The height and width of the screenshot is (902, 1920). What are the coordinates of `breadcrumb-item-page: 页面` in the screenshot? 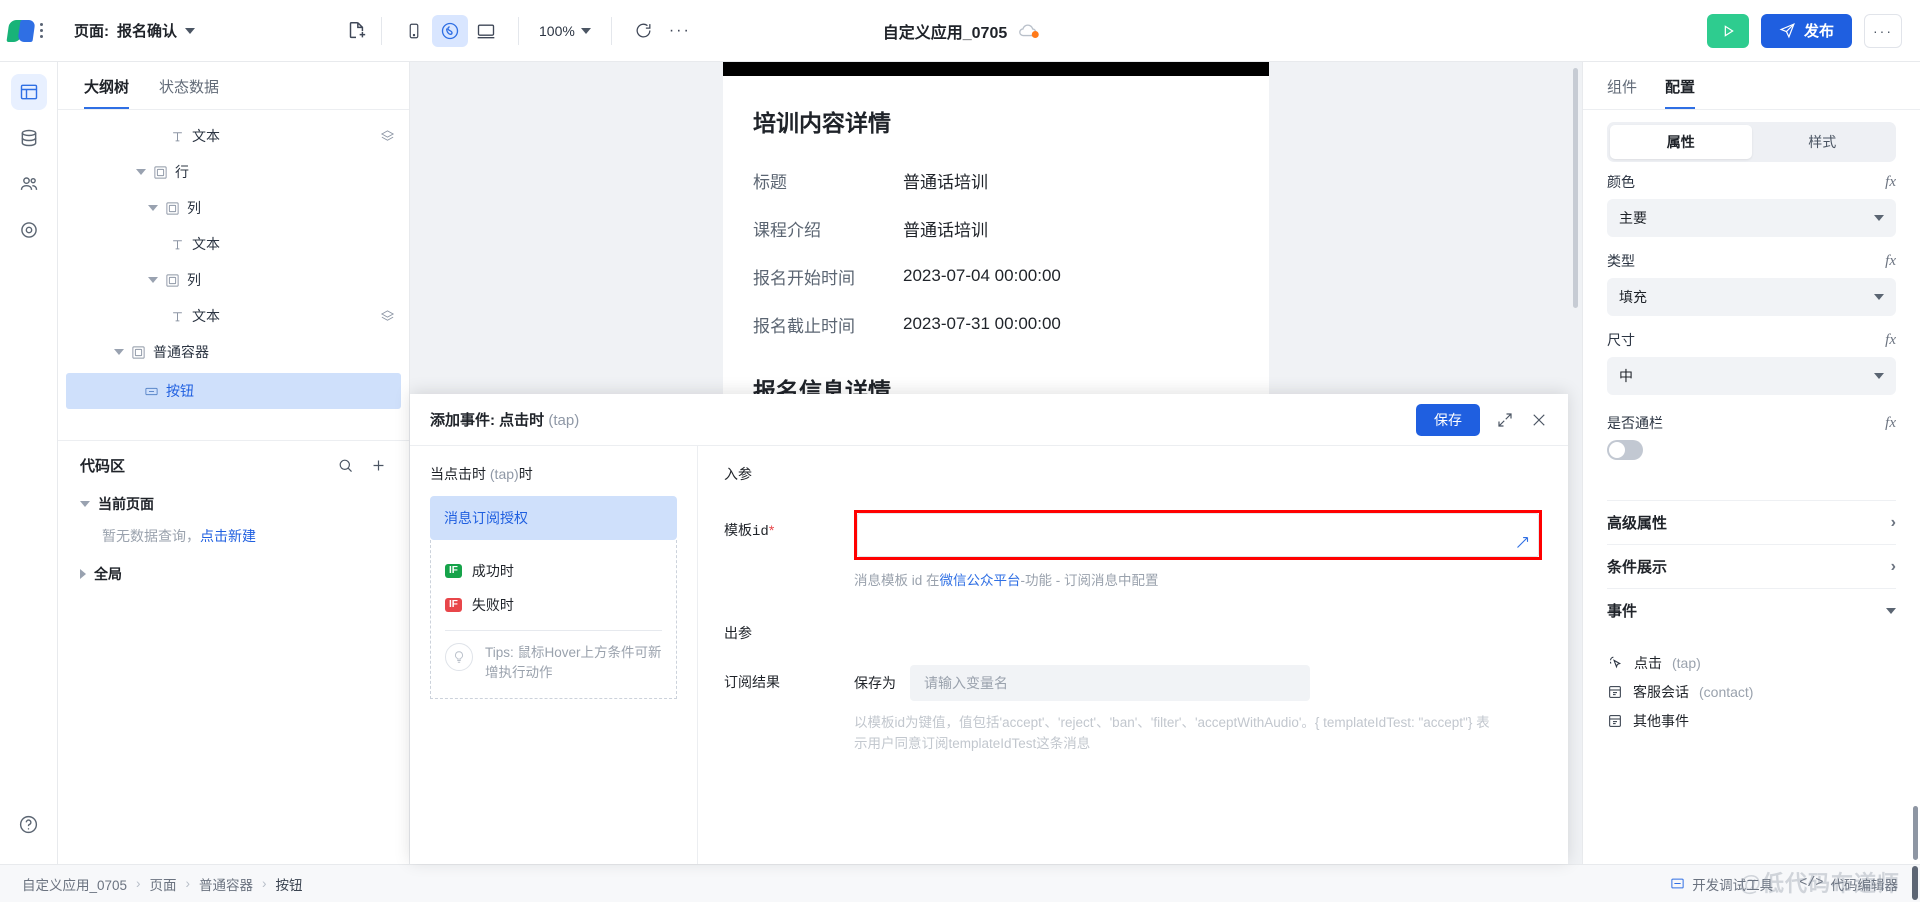 It's located at (163, 884).